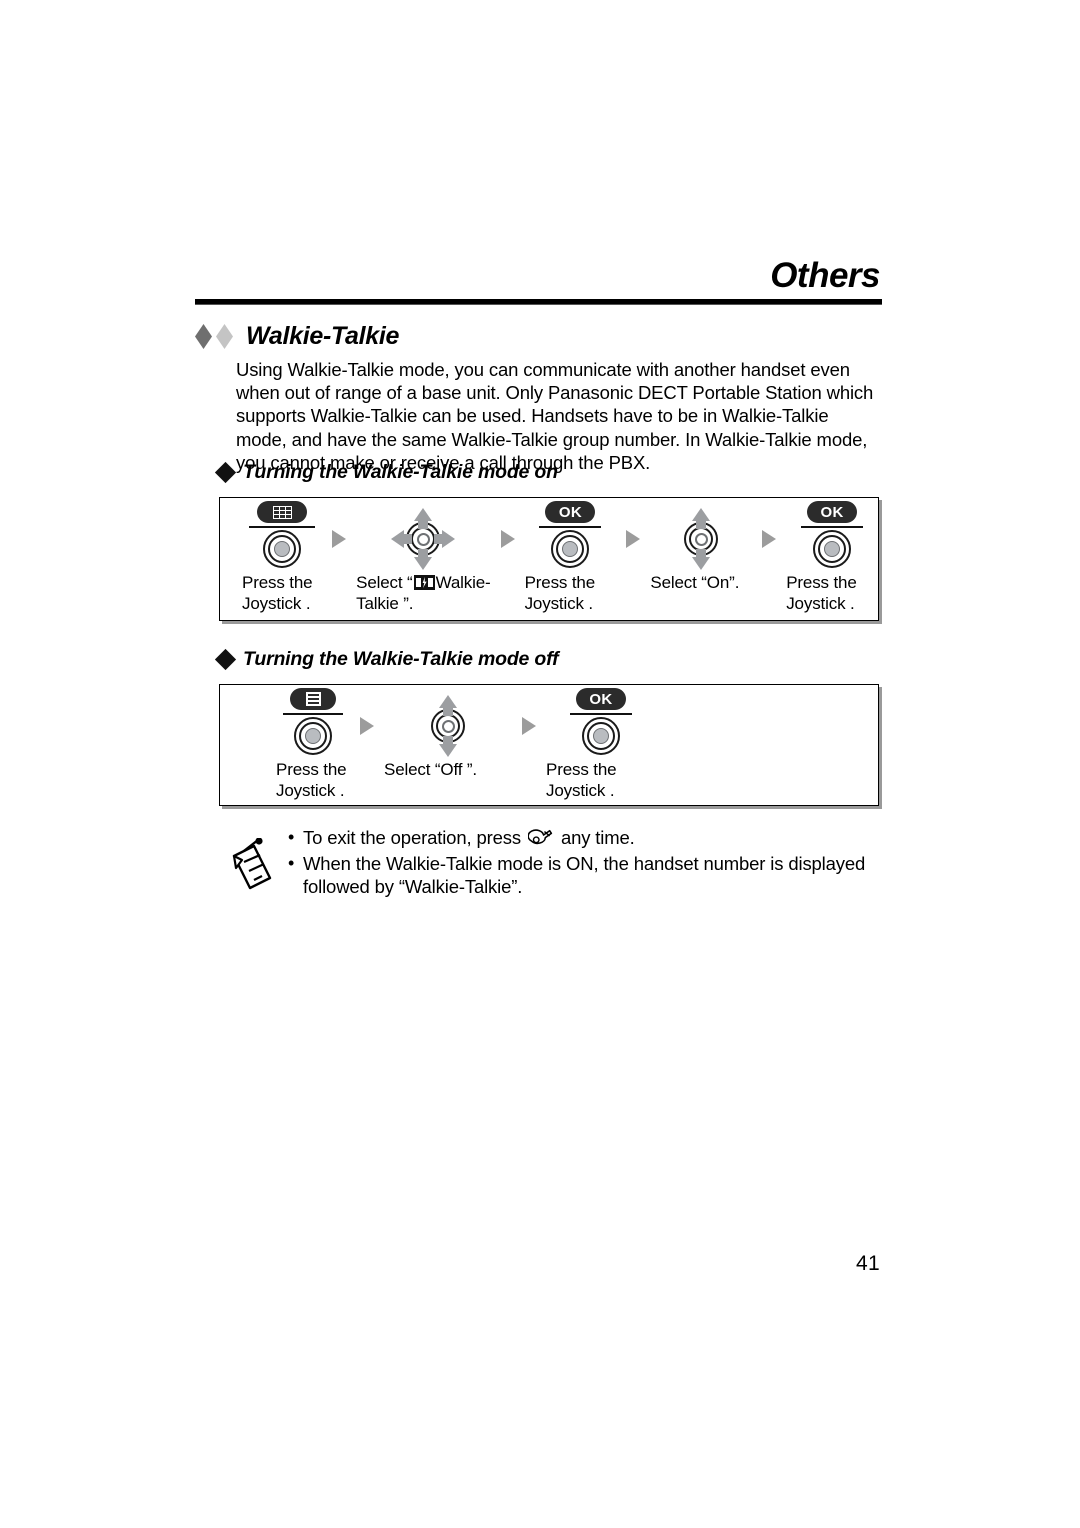 The image size is (1080, 1528). Describe the element at coordinates (423, 591) in the screenshot. I see `step-caption: Select “ Walkie- Talkie ”.` at that location.